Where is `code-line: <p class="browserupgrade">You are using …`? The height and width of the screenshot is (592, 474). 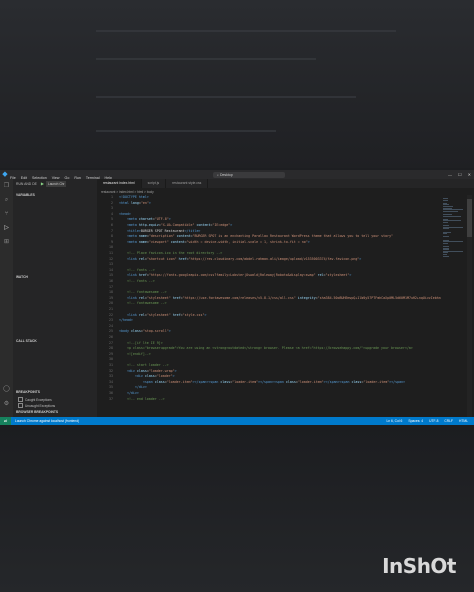
code-line: <p class="browserupgrade">You are using … is located at coordinates (266, 348).